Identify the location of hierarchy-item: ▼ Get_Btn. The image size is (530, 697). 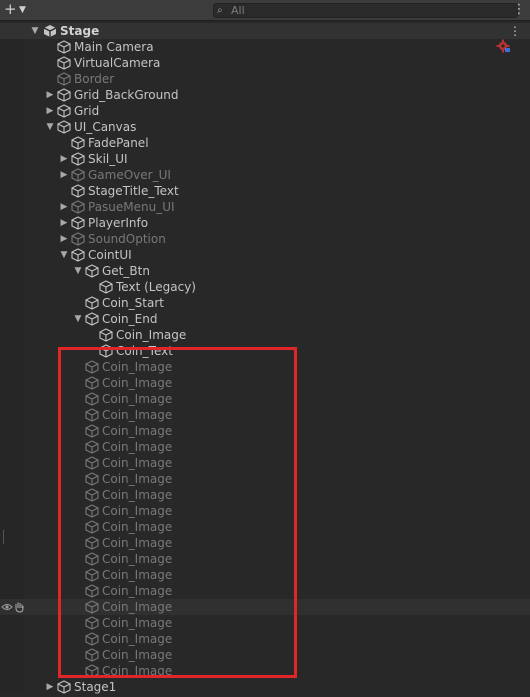
(265, 271).